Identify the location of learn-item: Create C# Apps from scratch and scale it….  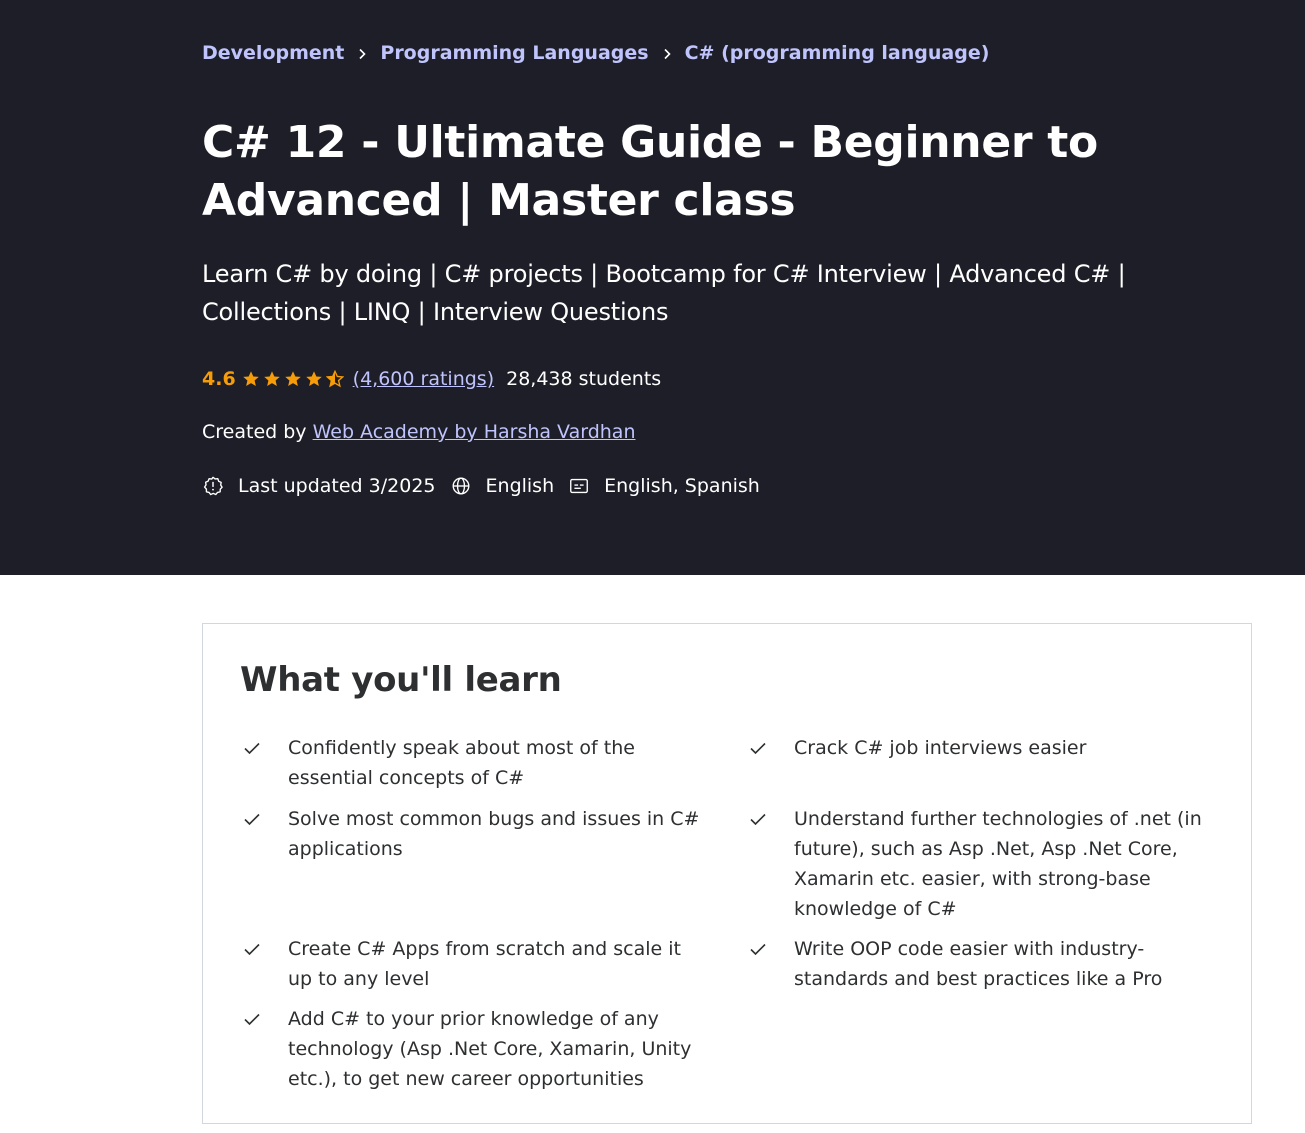
(475, 964).